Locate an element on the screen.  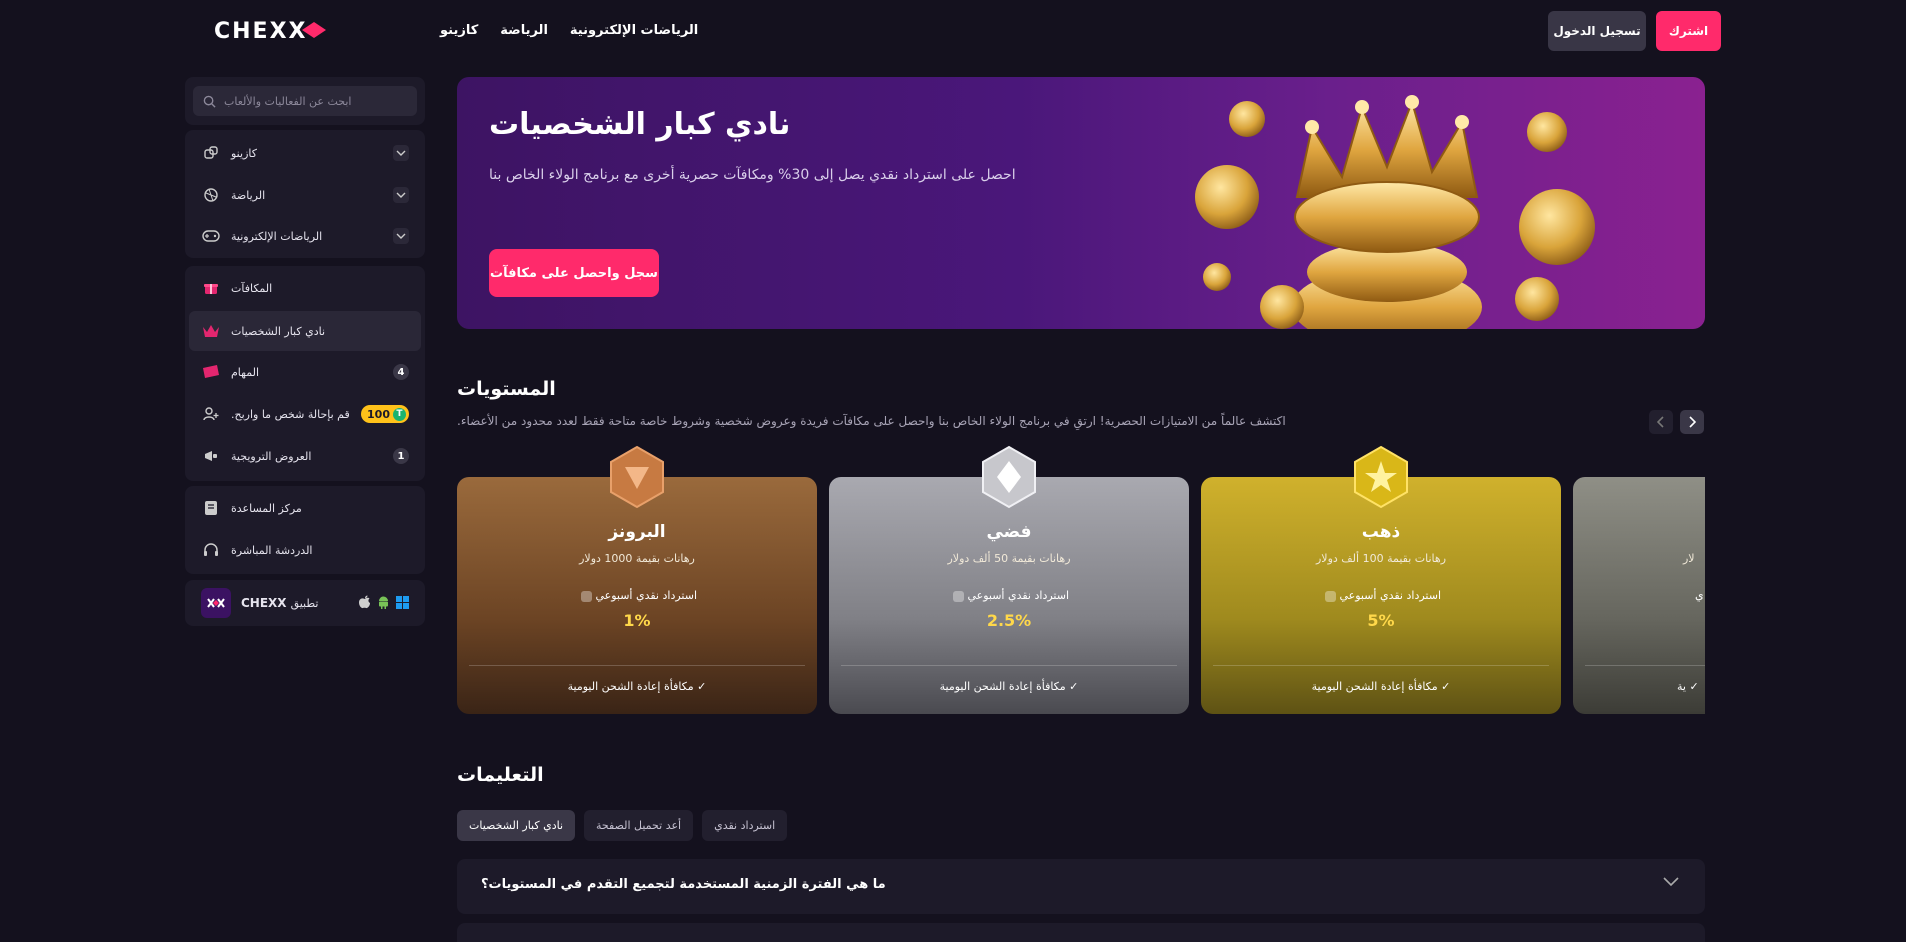
tab-reload: أعد تحميل الصفحة is located at coordinates (639, 825).